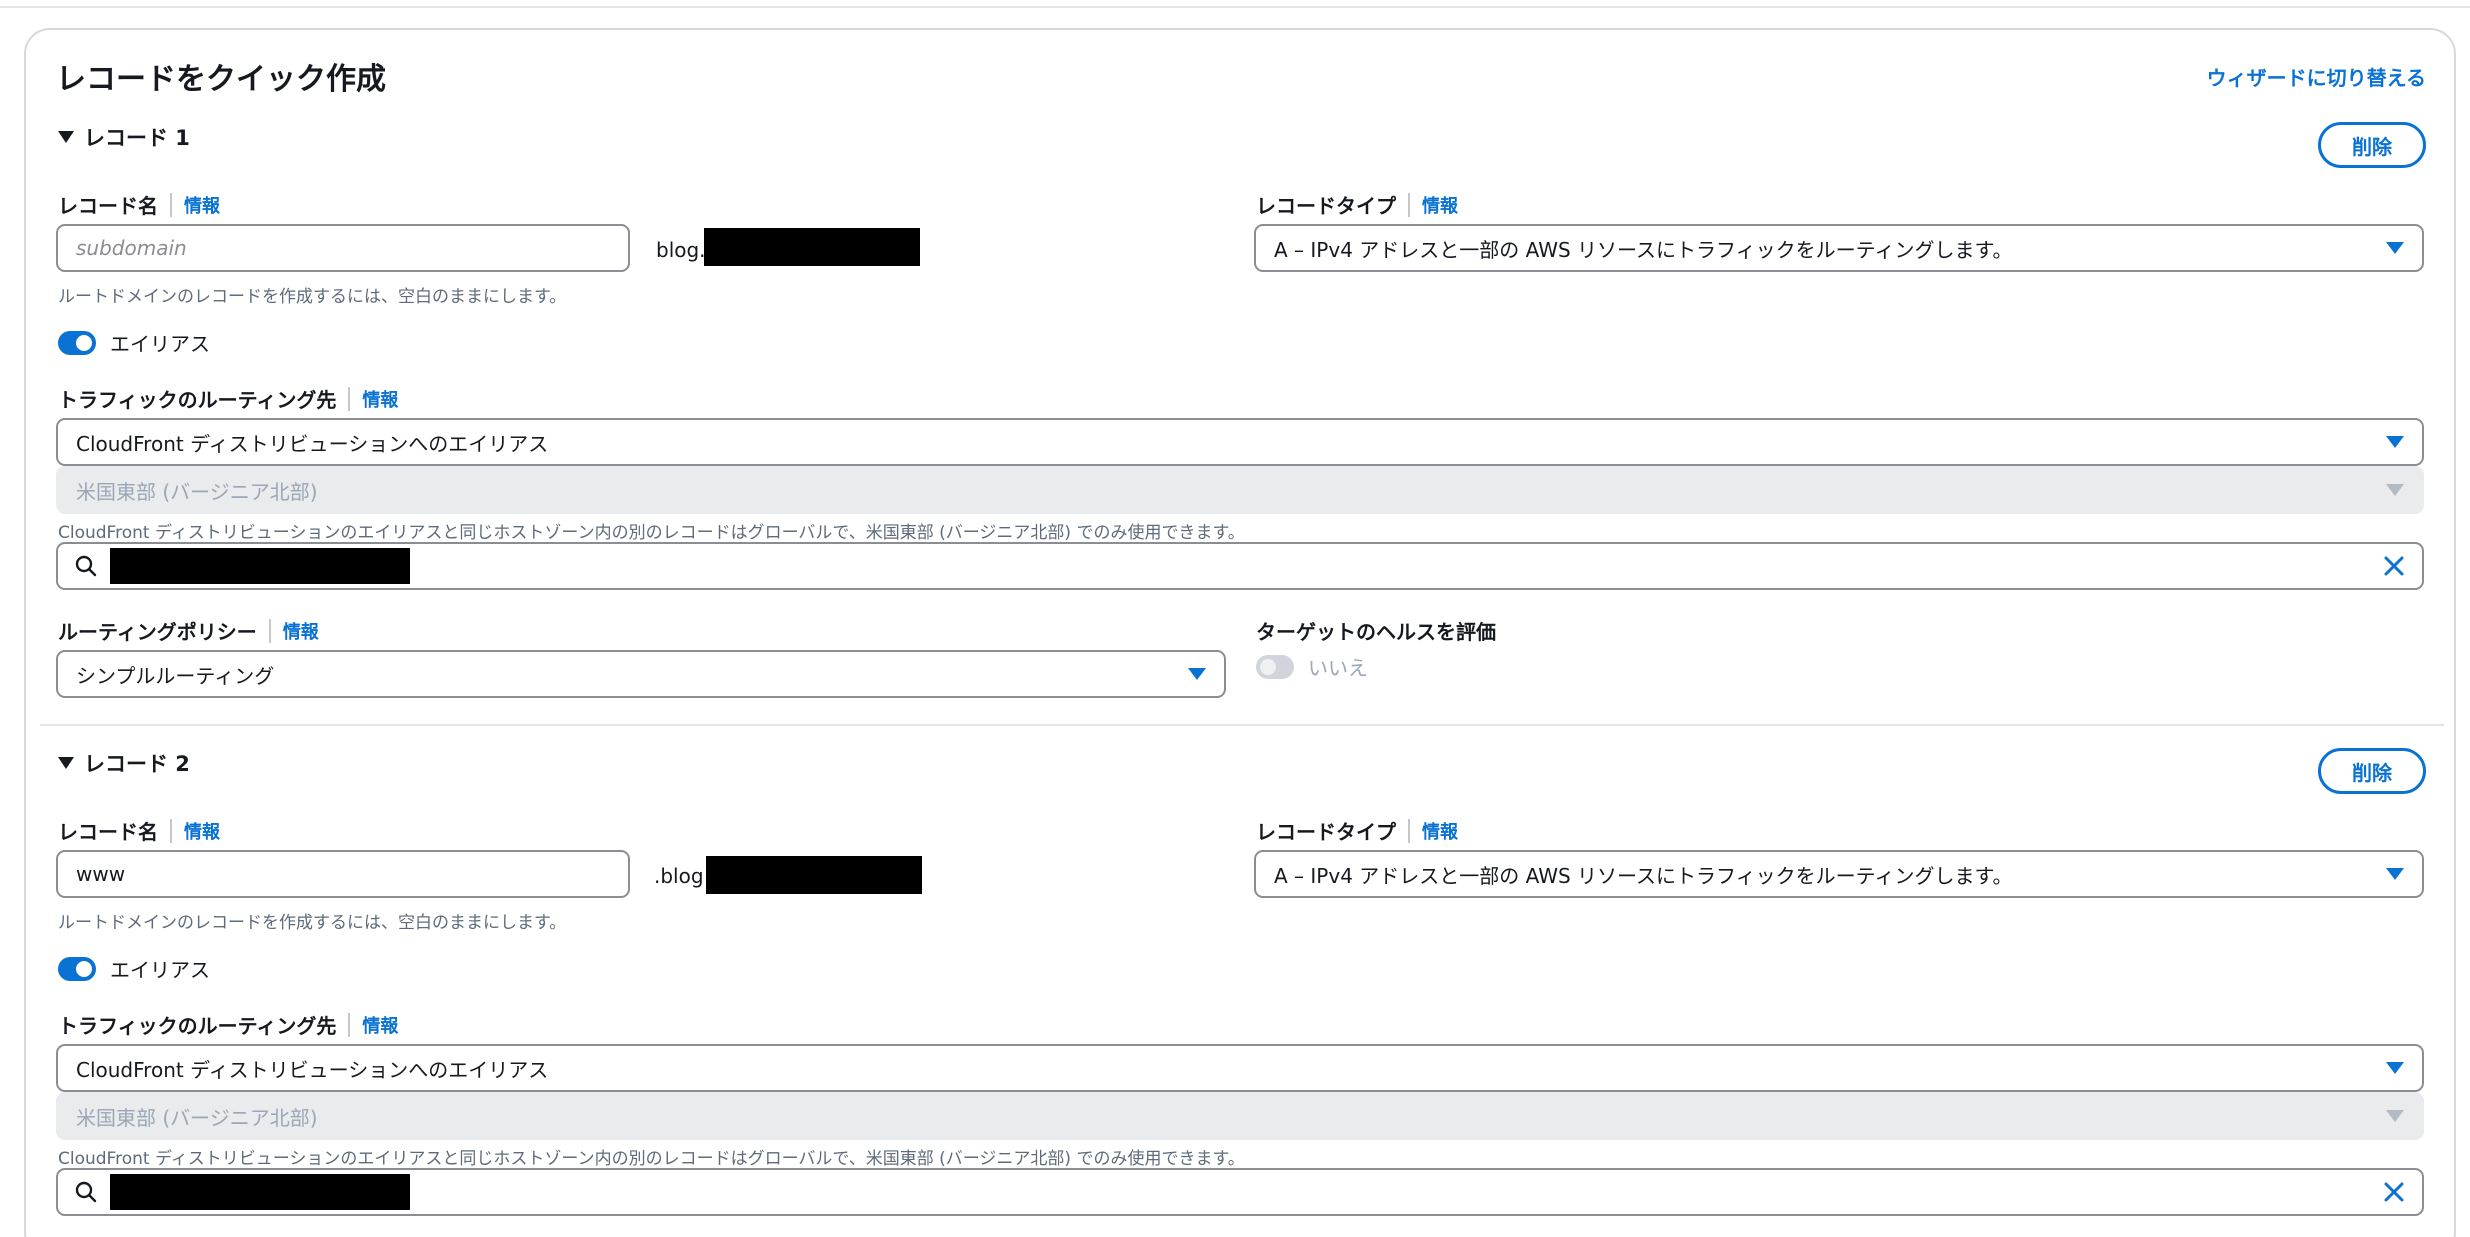  I want to click on record-1-alias-toggle-row: エイリアス, so click(134, 342).